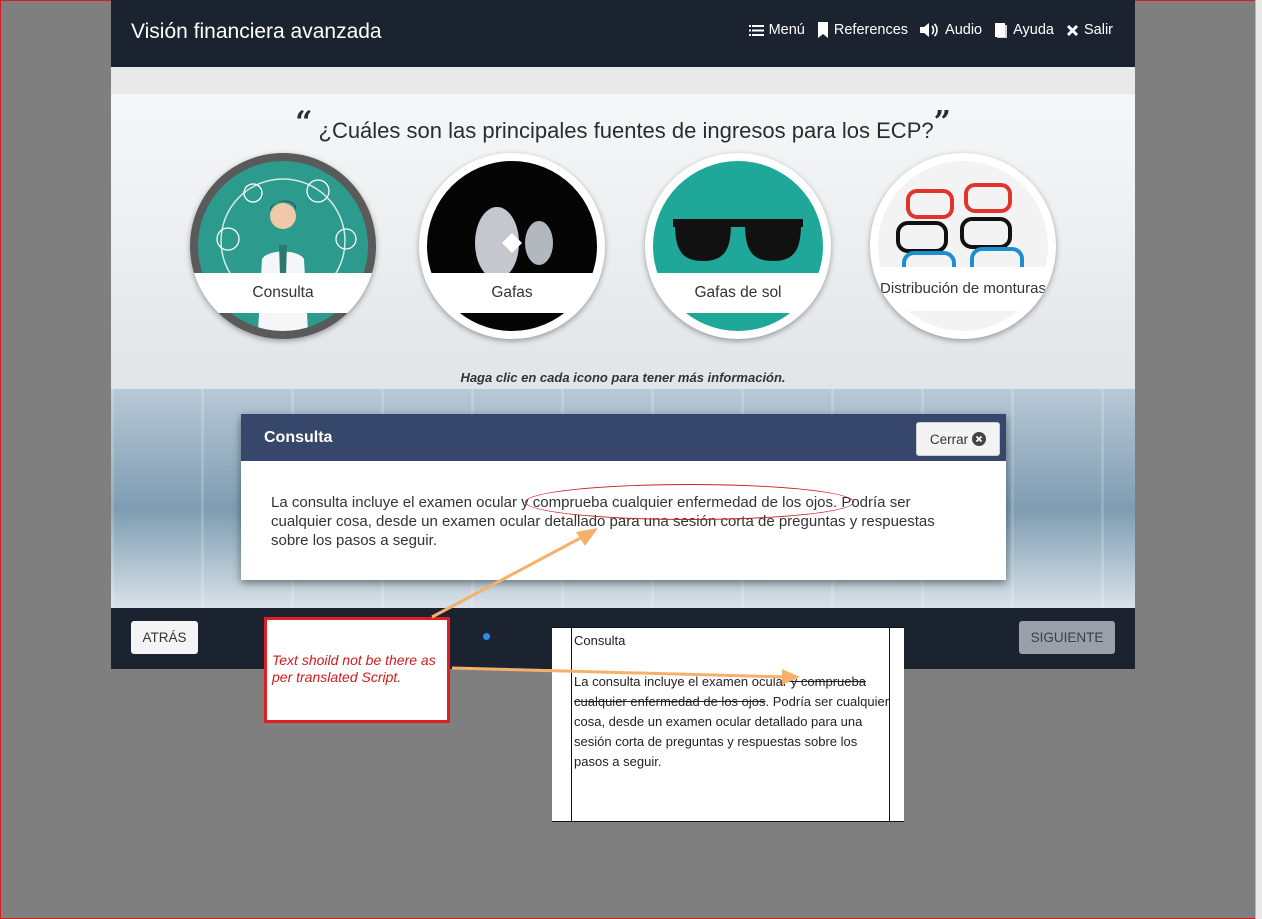 This screenshot has width=1262, height=919. I want to click on nav-help-label: Ayuda, so click(1033, 30).